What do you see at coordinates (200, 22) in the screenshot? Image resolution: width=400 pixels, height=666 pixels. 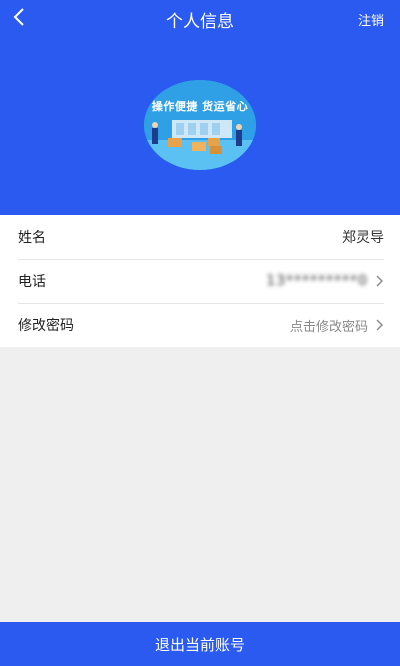 I see `page-title: 个人信息` at bounding box center [200, 22].